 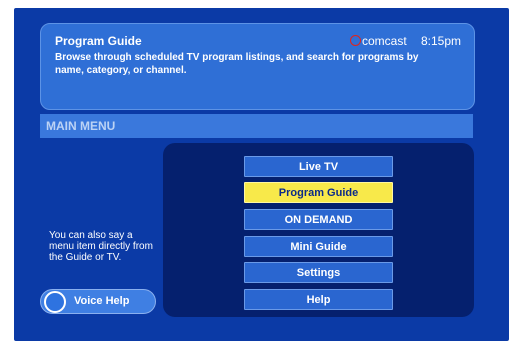 What do you see at coordinates (55, 302) in the screenshot?
I see `microphone-circle-icon` at bounding box center [55, 302].